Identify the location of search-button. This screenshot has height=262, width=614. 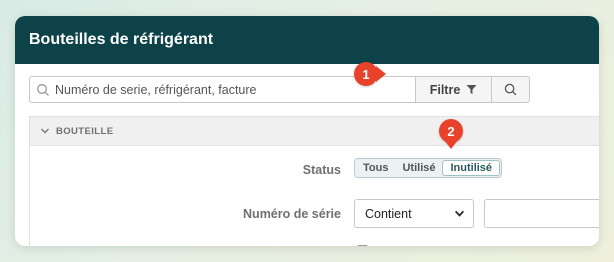
(511, 89).